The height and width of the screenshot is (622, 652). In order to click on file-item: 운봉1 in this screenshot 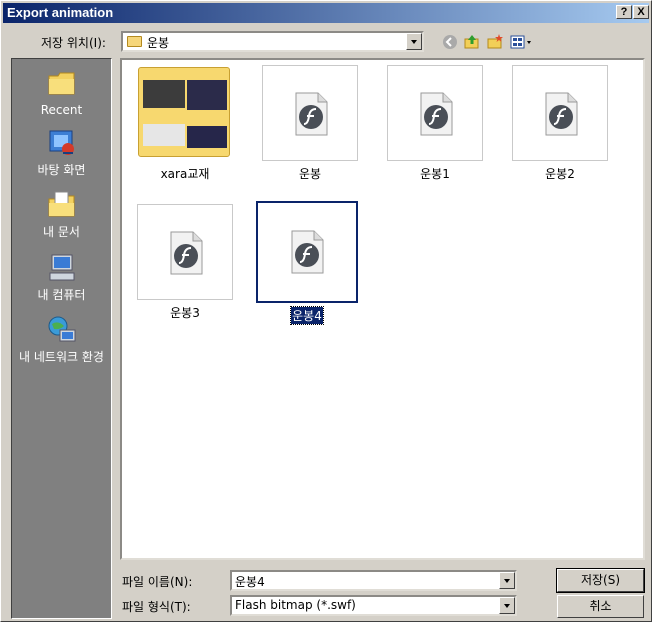, I will do `click(435, 123)`.